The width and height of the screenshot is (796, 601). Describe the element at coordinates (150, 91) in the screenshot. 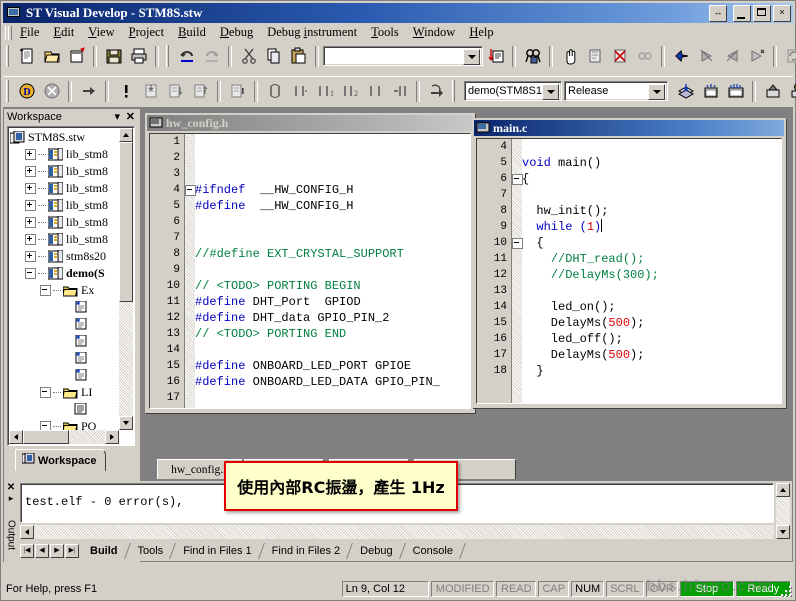

I see `step-into-icon` at that location.